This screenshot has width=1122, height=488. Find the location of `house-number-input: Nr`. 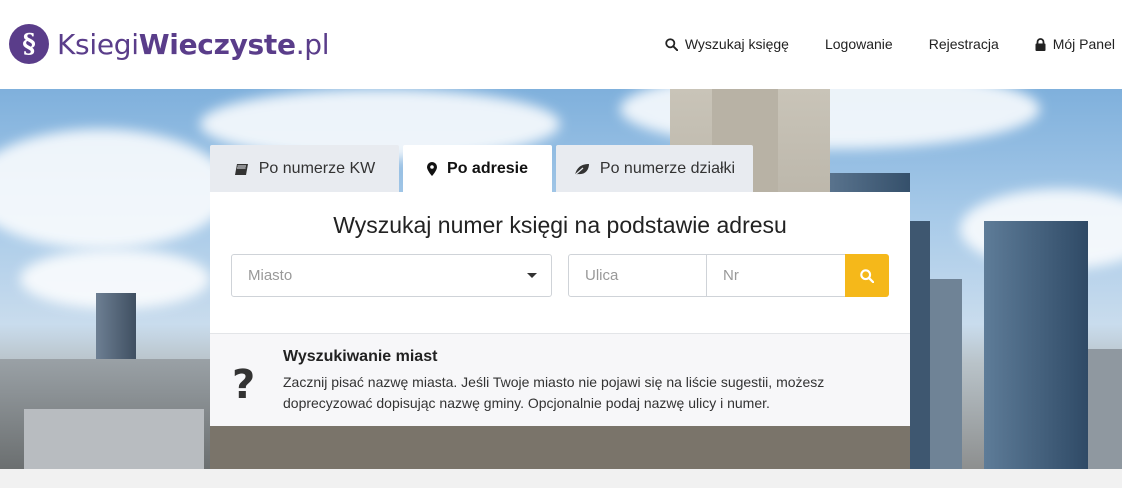

house-number-input: Nr is located at coordinates (776, 275).